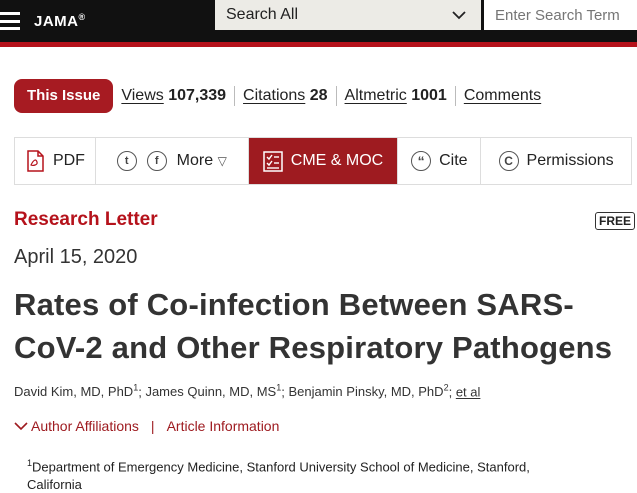  I want to click on author-link: Benjamin Pinsky, MD, PhD2, so click(368, 391).